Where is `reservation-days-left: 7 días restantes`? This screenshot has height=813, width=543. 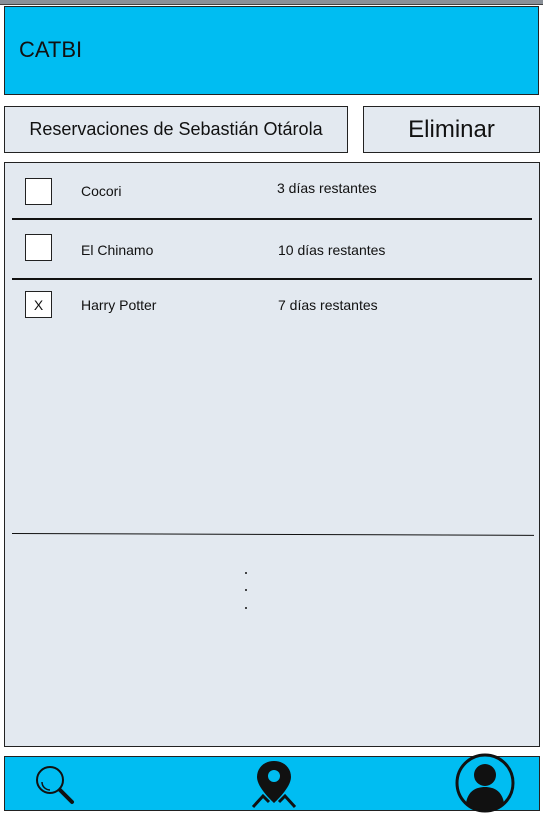
reservation-days-left: 7 días restantes is located at coordinates (328, 305).